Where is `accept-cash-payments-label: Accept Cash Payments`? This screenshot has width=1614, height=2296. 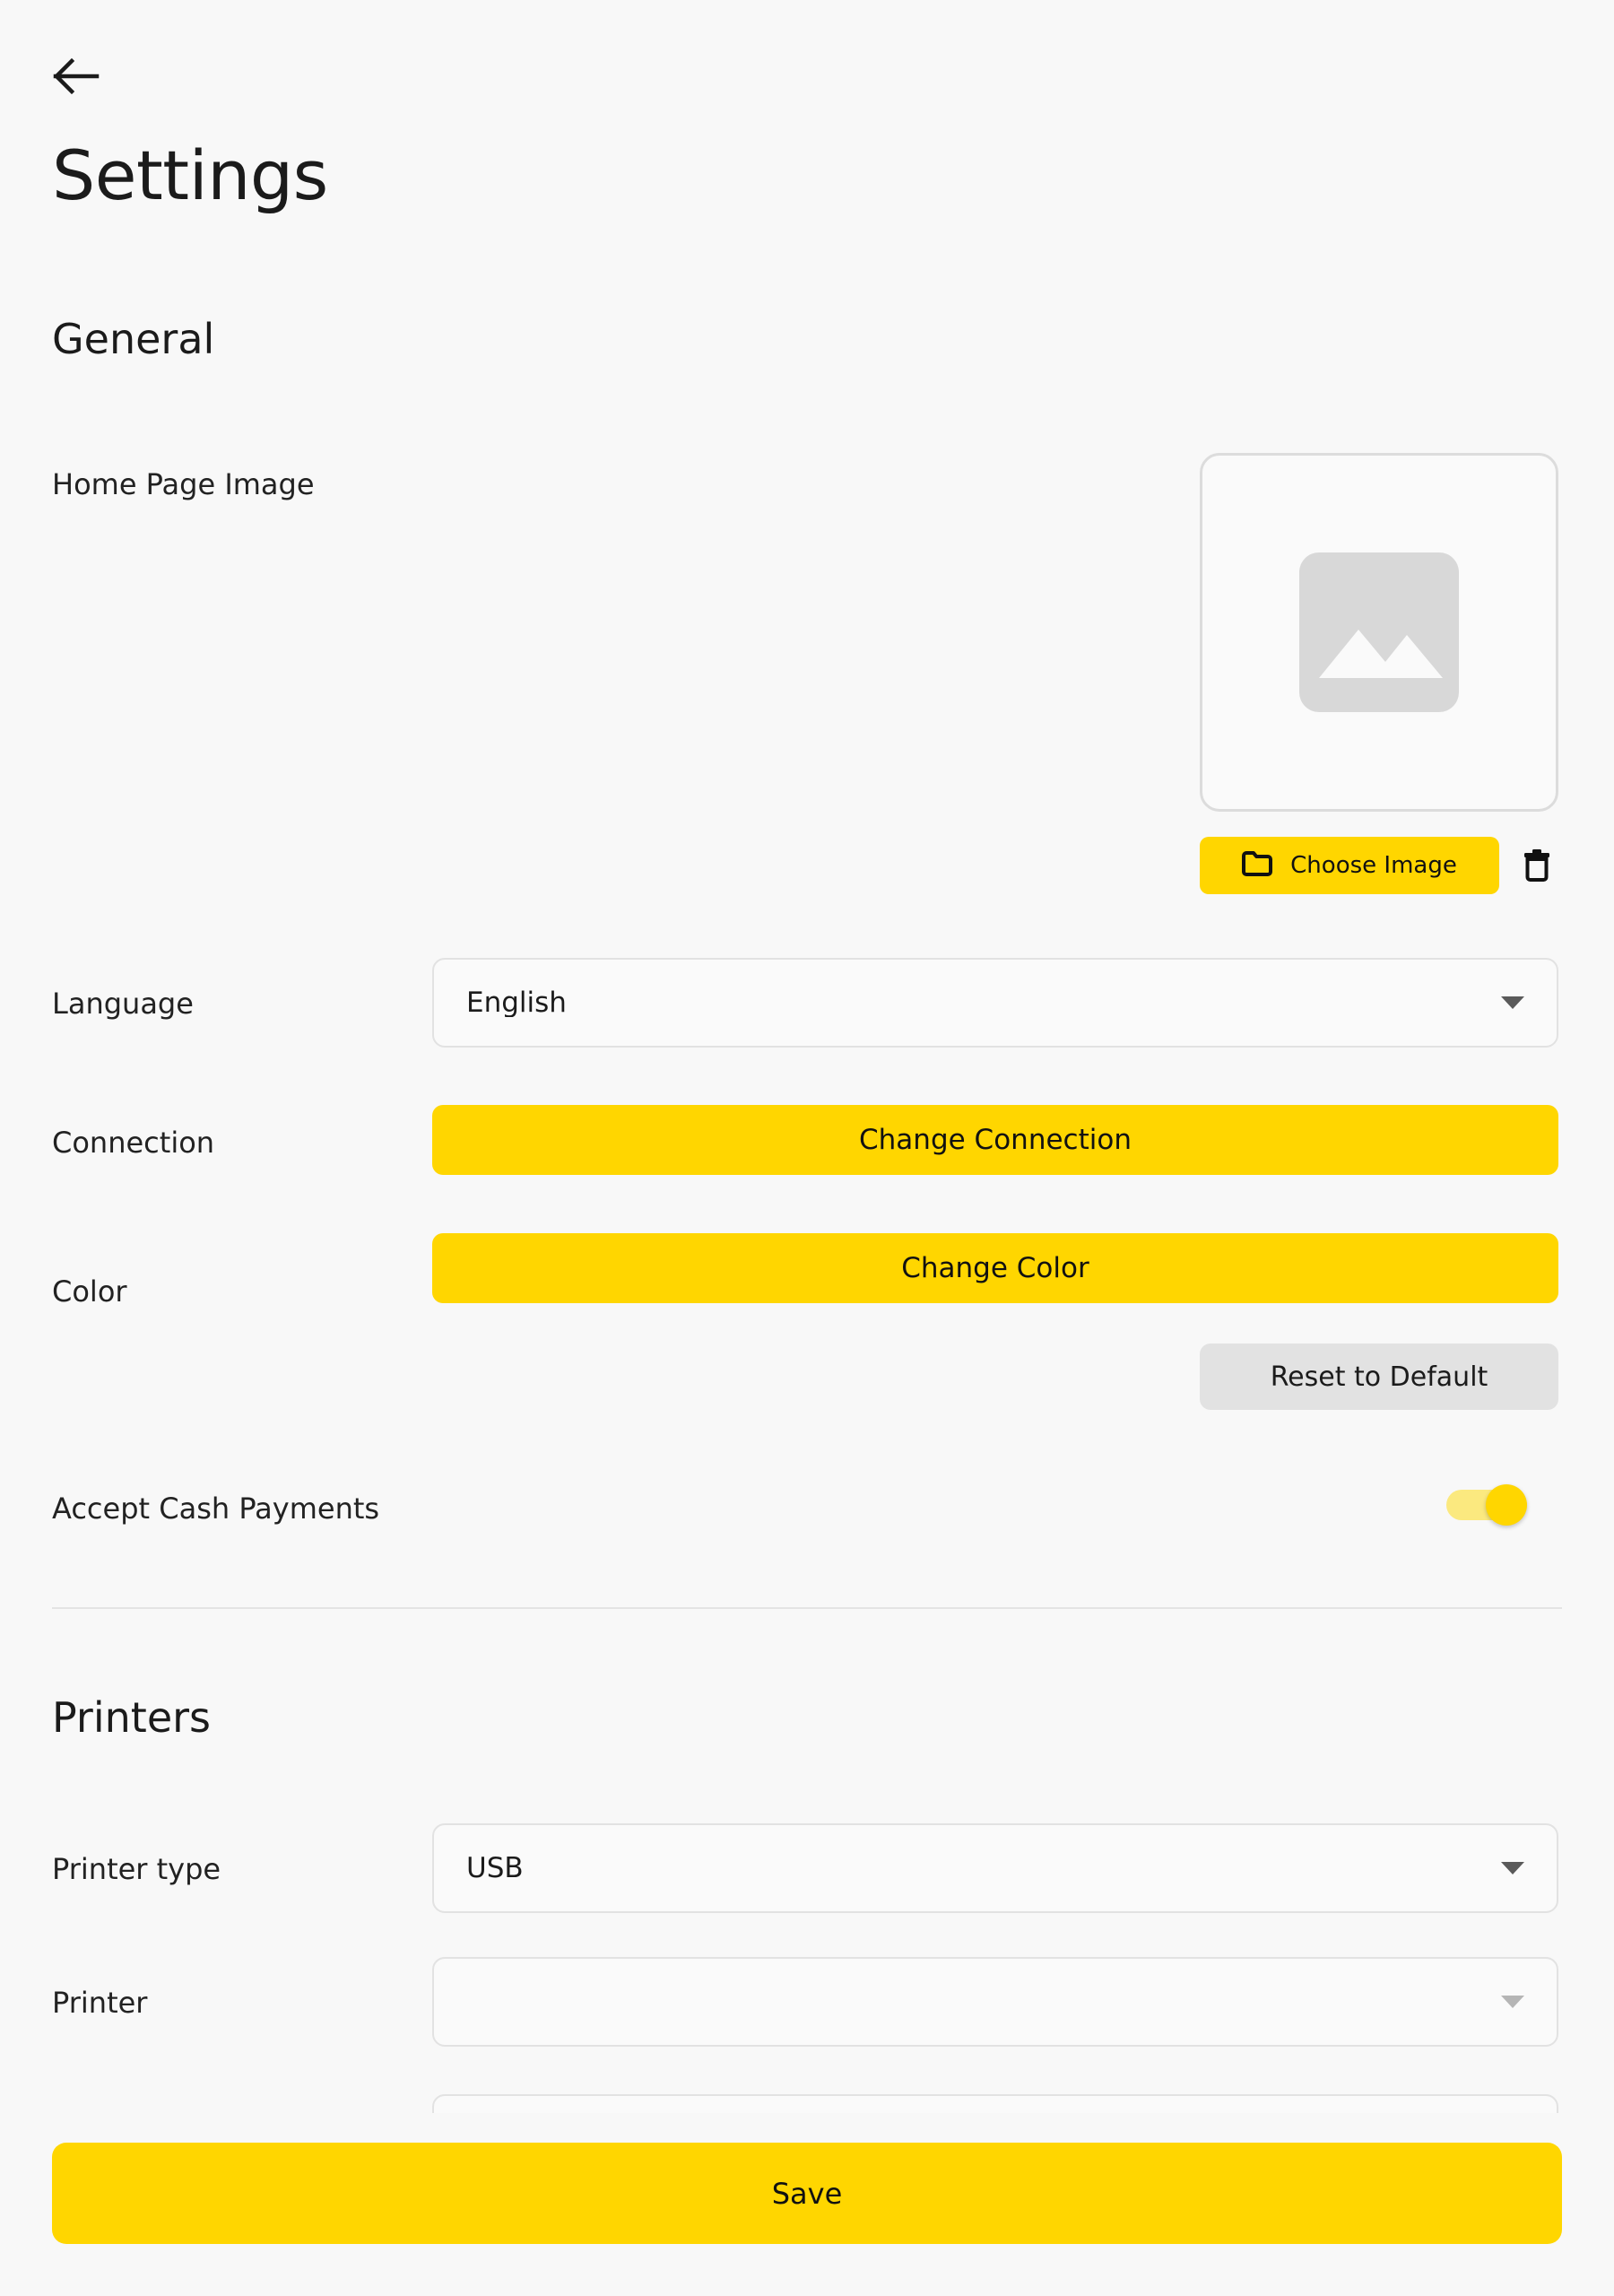 accept-cash-payments-label: Accept Cash Payments is located at coordinates (216, 1509).